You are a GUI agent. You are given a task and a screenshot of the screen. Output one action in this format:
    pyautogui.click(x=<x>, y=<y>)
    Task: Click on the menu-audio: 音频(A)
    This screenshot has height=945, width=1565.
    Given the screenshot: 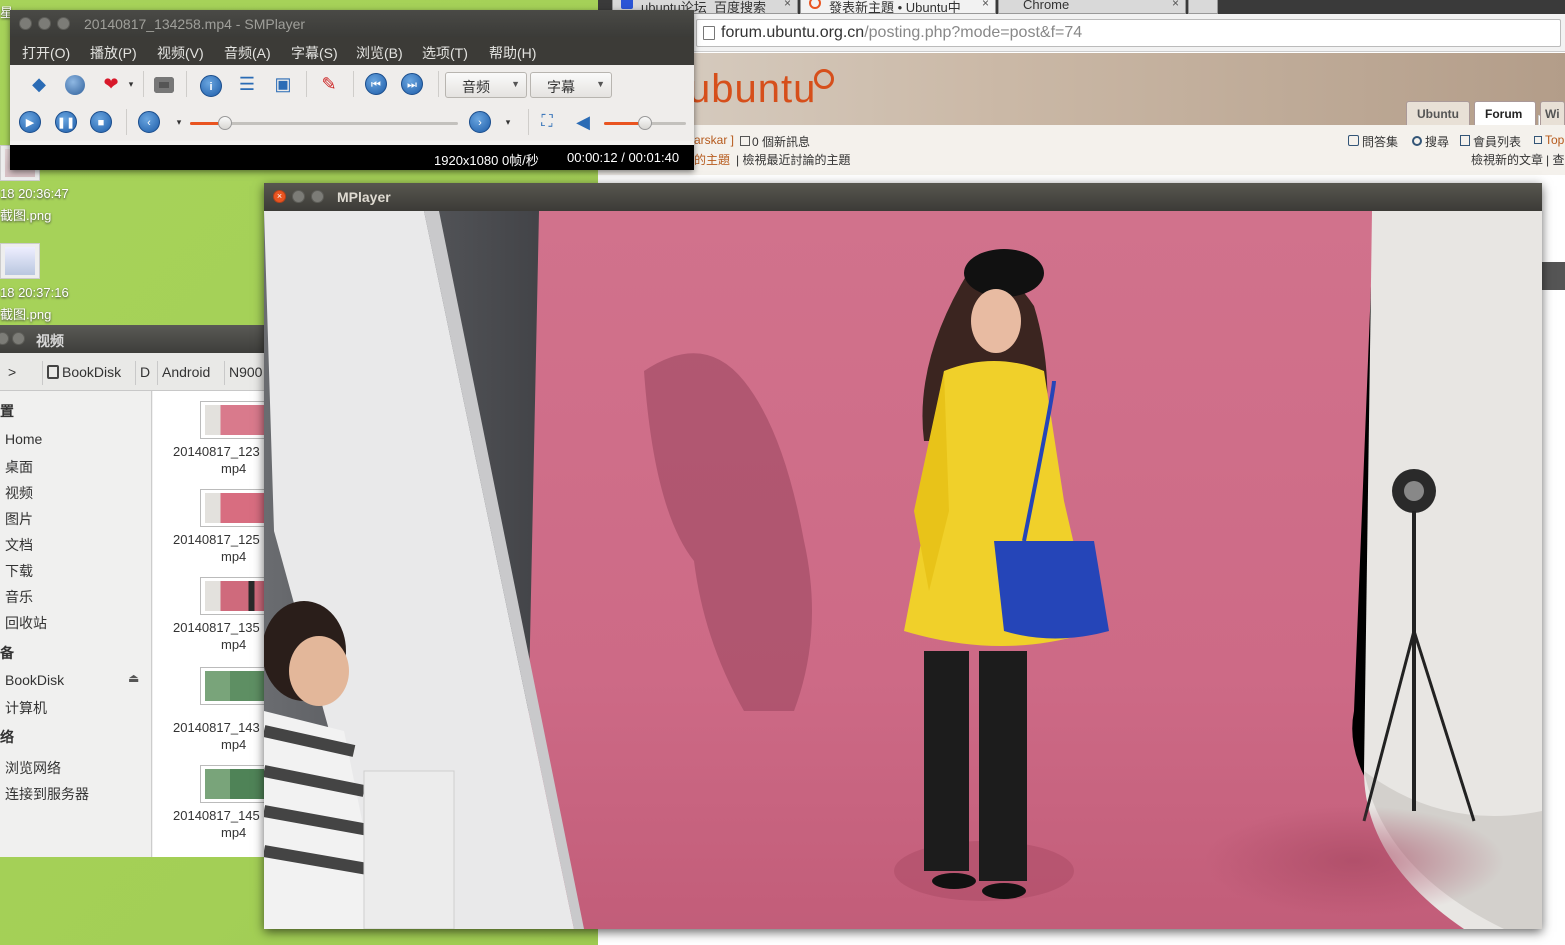 What is the action you would take?
    pyautogui.click(x=247, y=53)
    